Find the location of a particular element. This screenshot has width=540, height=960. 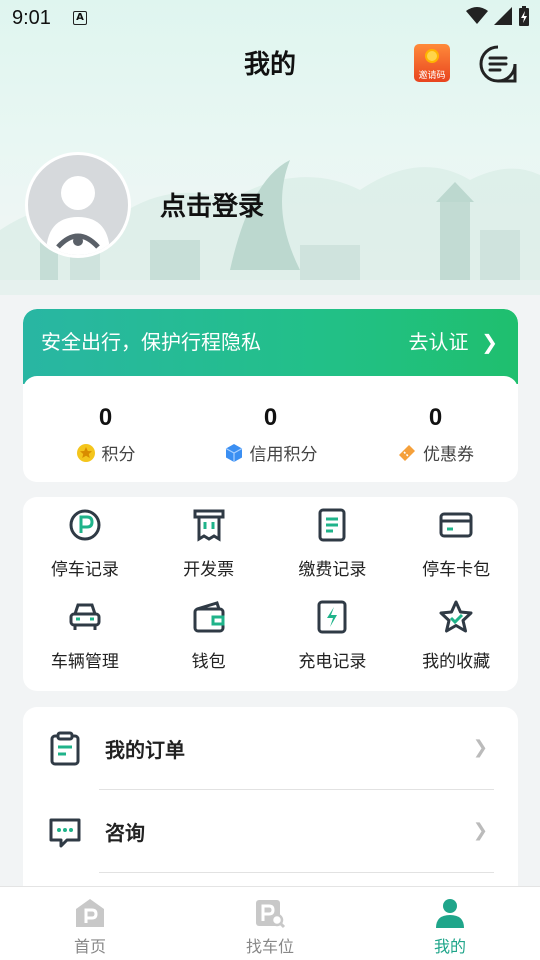

charging-icon is located at coordinates (332, 617).